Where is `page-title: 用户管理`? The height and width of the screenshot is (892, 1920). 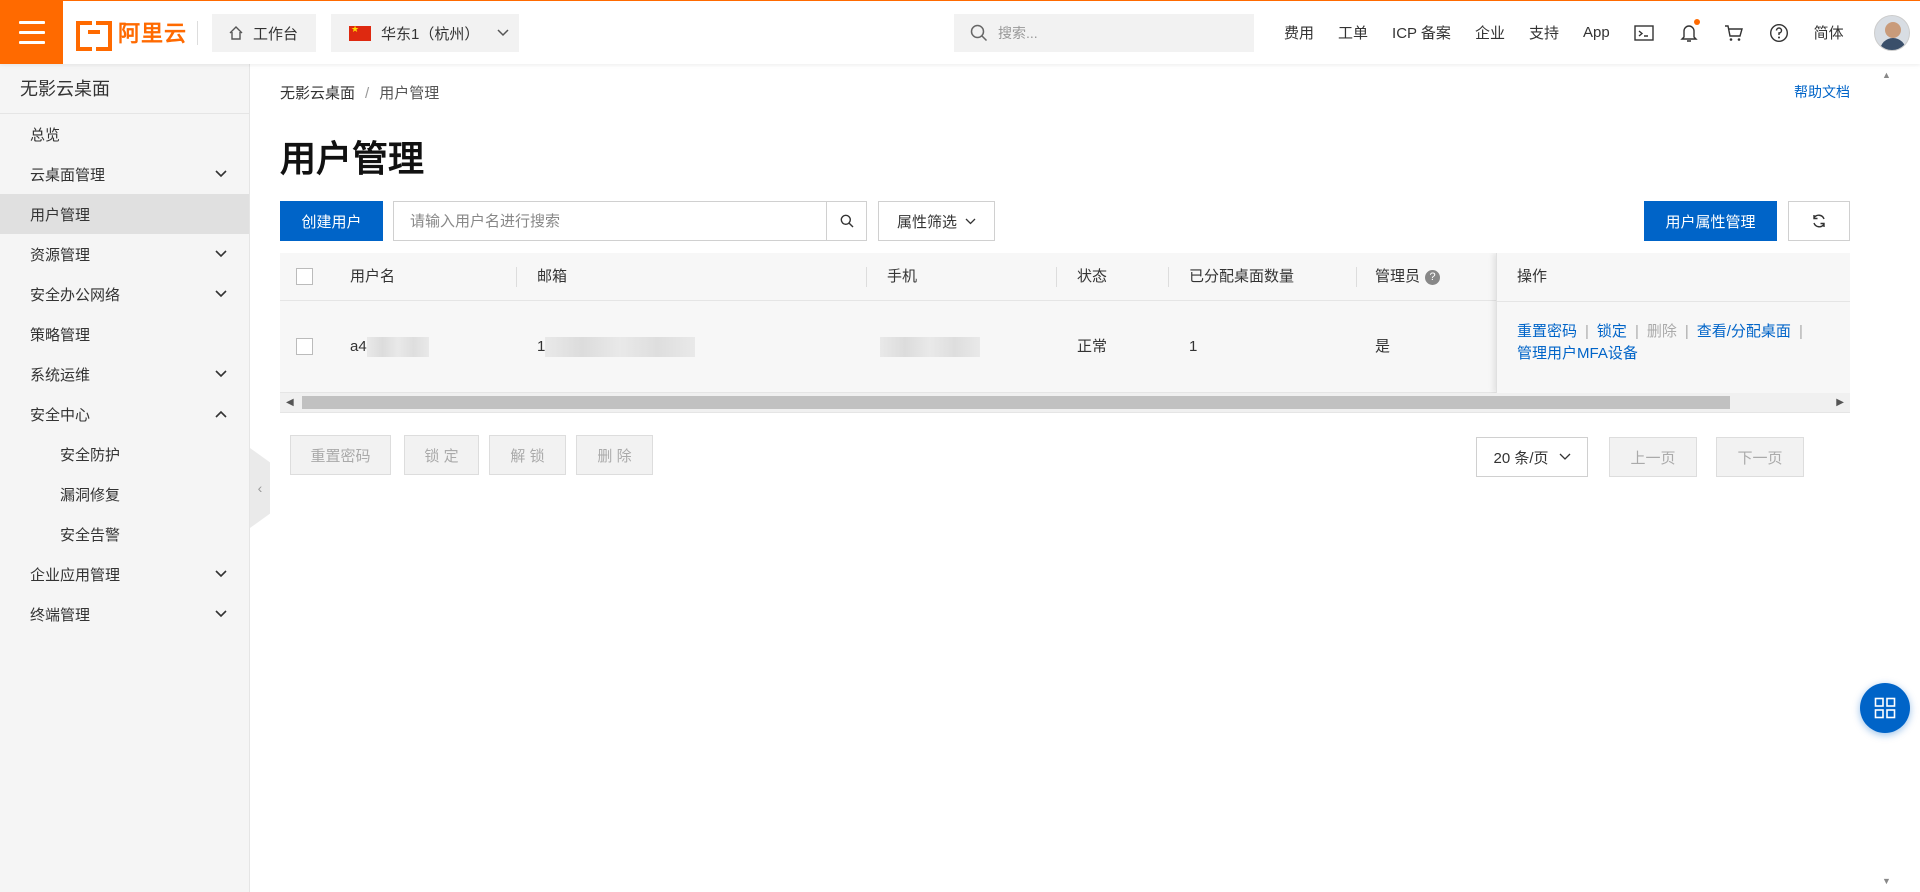 page-title: 用户管理 is located at coordinates (352, 158).